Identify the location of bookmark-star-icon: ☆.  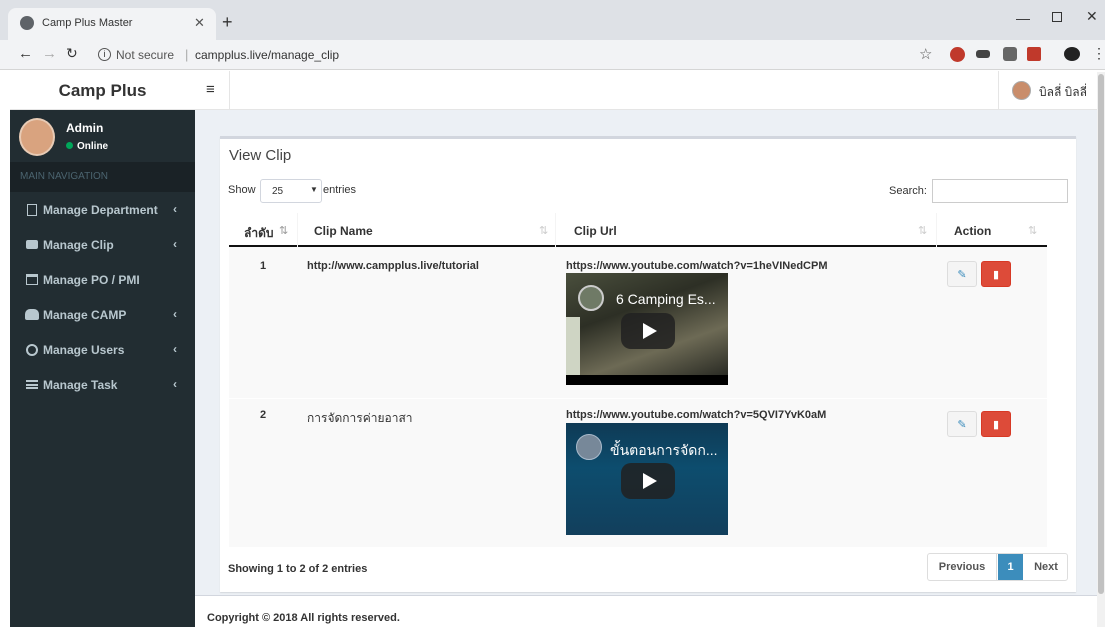
(925, 54).